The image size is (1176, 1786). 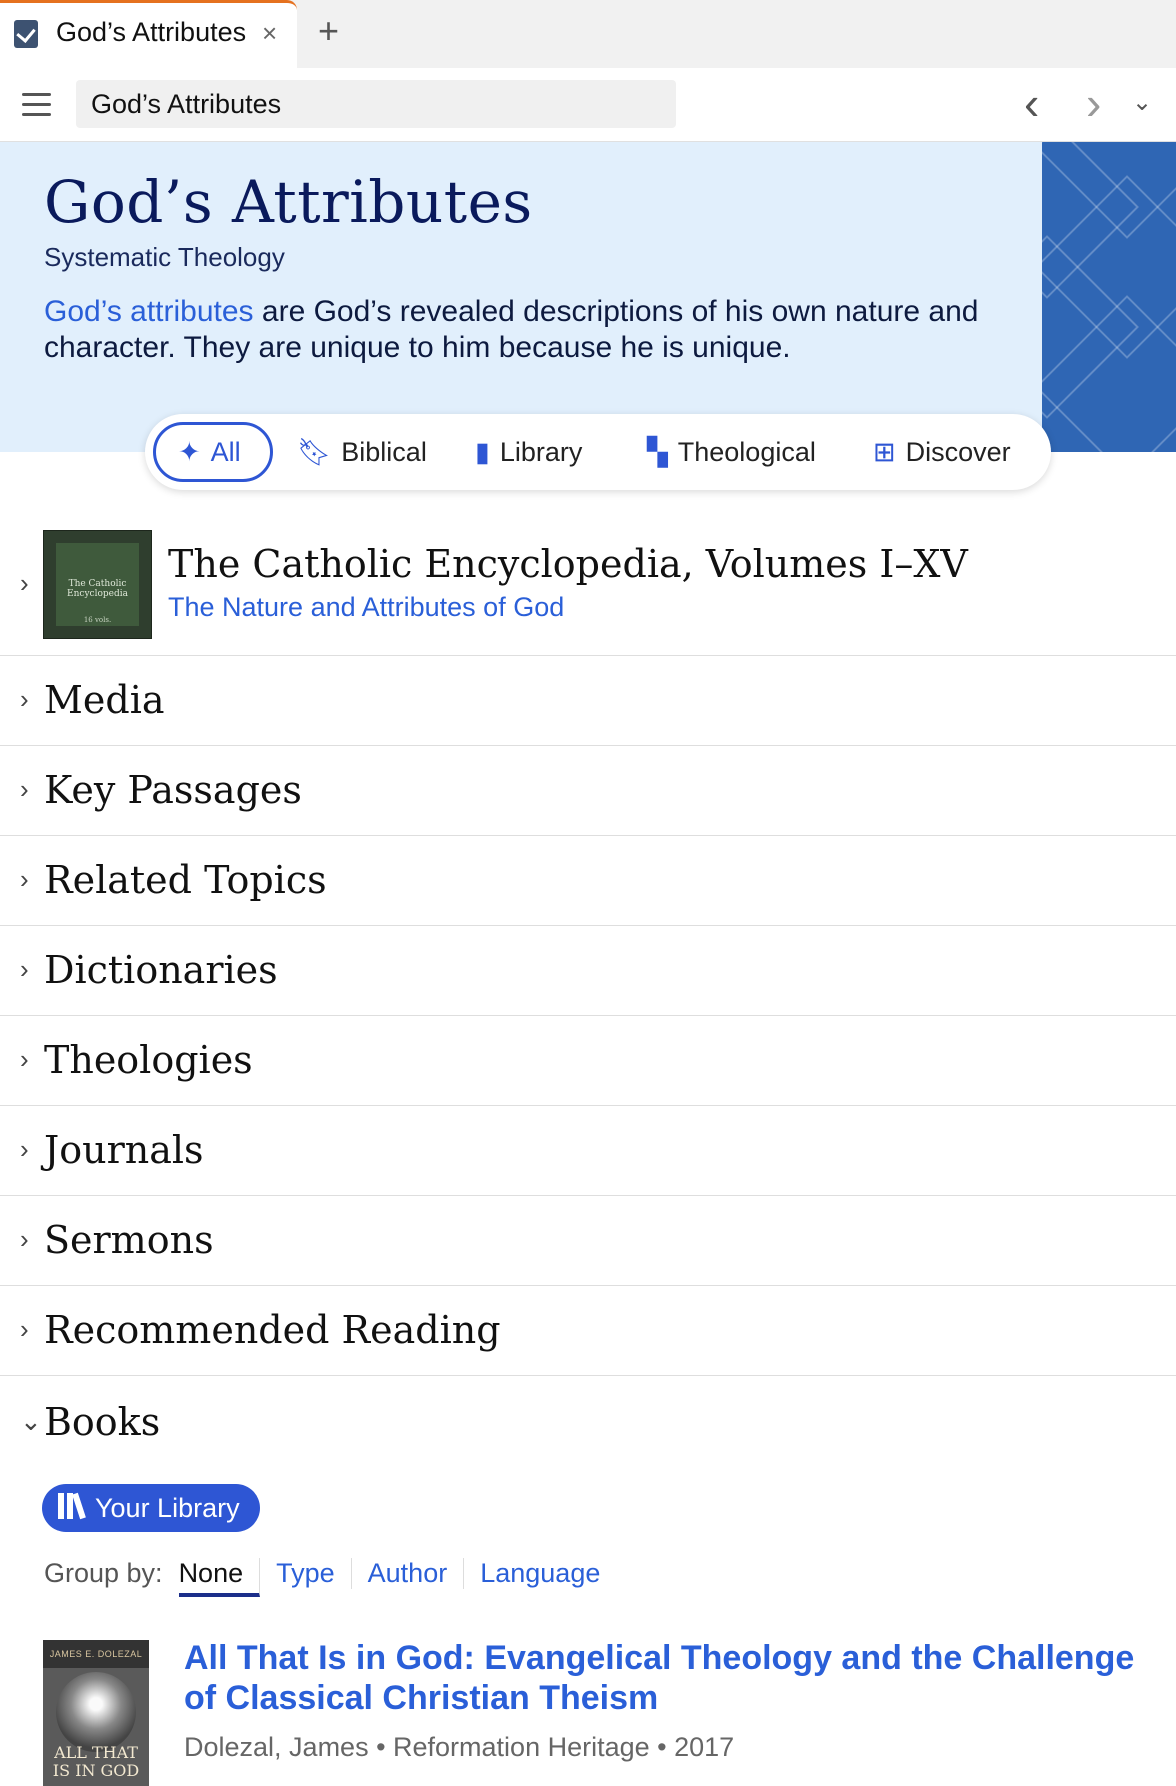 What do you see at coordinates (103, 1573) in the screenshot?
I see `group-by-label: Group by:` at bounding box center [103, 1573].